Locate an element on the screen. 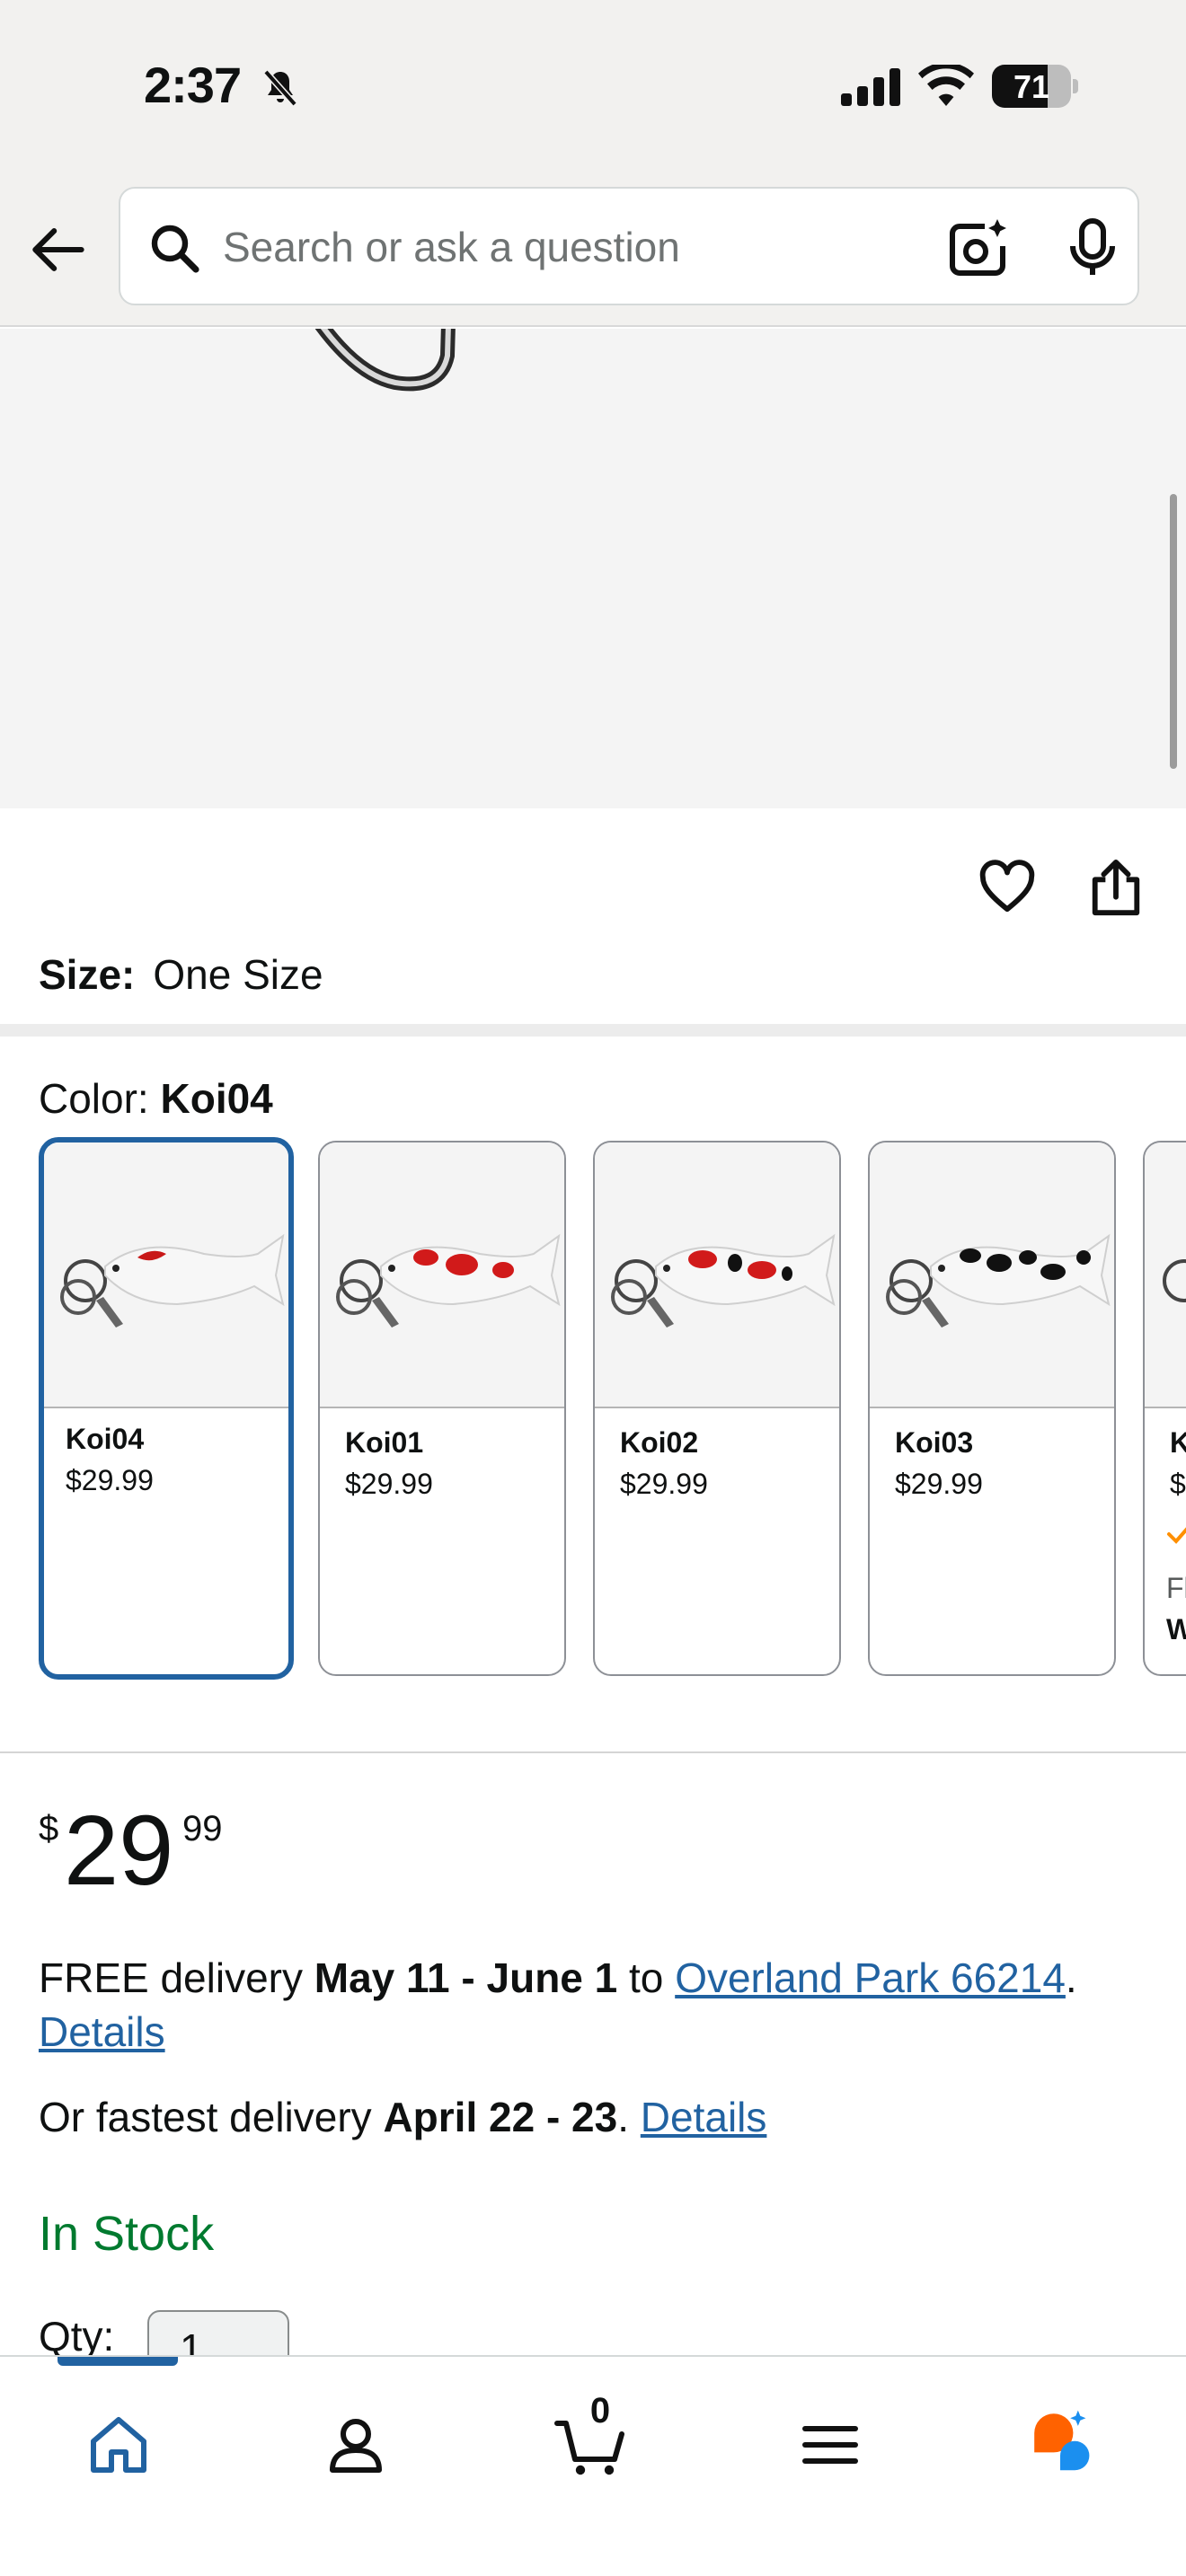 The image size is (1186, 2576). home-icon is located at coordinates (118, 2445).